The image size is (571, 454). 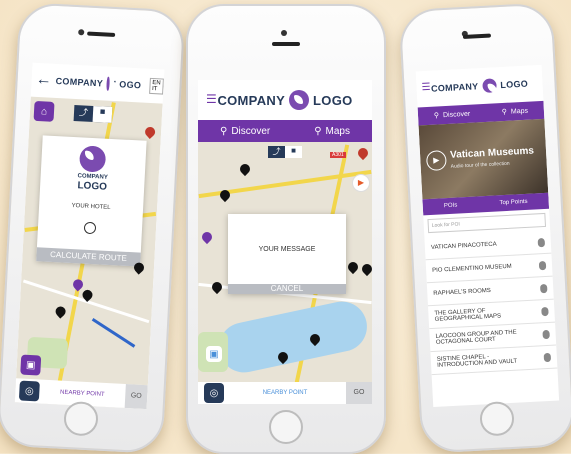 What do you see at coordinates (44, 111) in the screenshot?
I see `home-icon: ⌂` at bounding box center [44, 111].